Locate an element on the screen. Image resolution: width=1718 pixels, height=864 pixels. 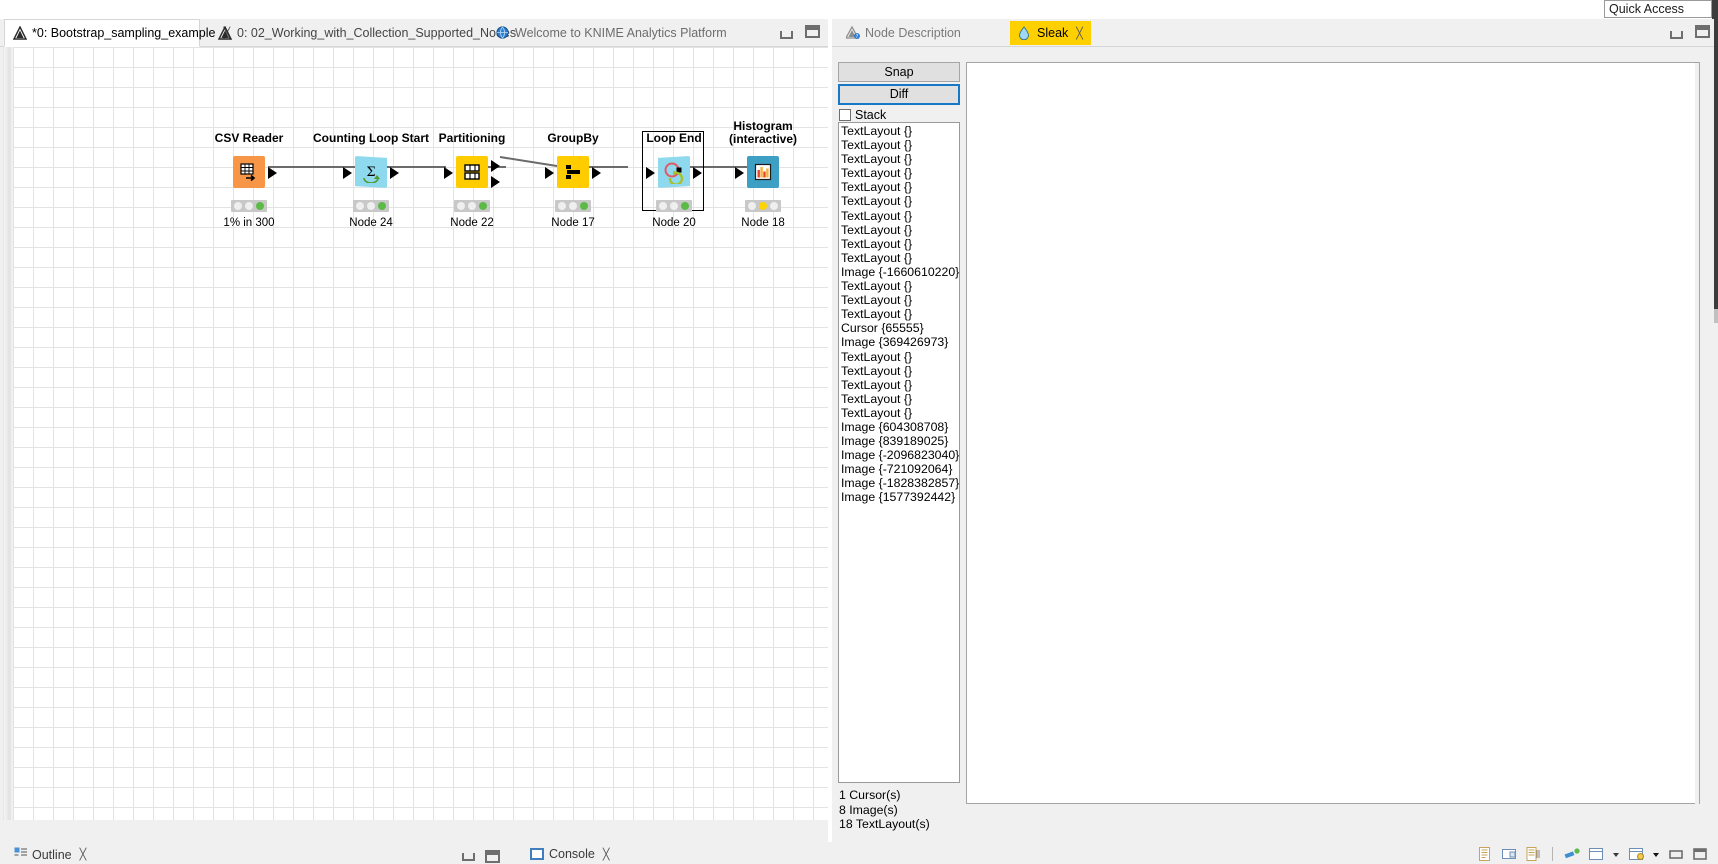
droplet-icon is located at coordinates (1025, 33).